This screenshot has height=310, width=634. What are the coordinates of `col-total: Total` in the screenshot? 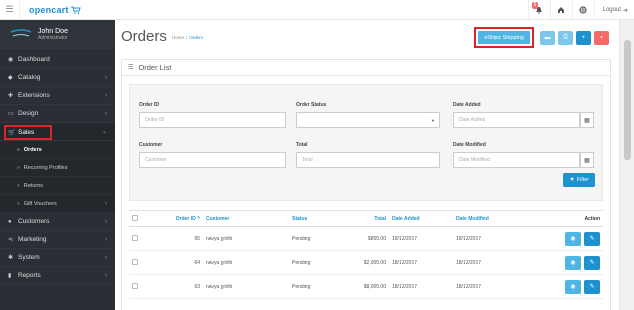 It's located at (362, 218).